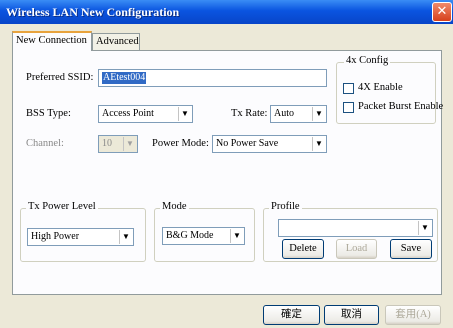  What do you see at coordinates (413, 315) in the screenshot?
I see `apply-button: 套用(A)` at bounding box center [413, 315].